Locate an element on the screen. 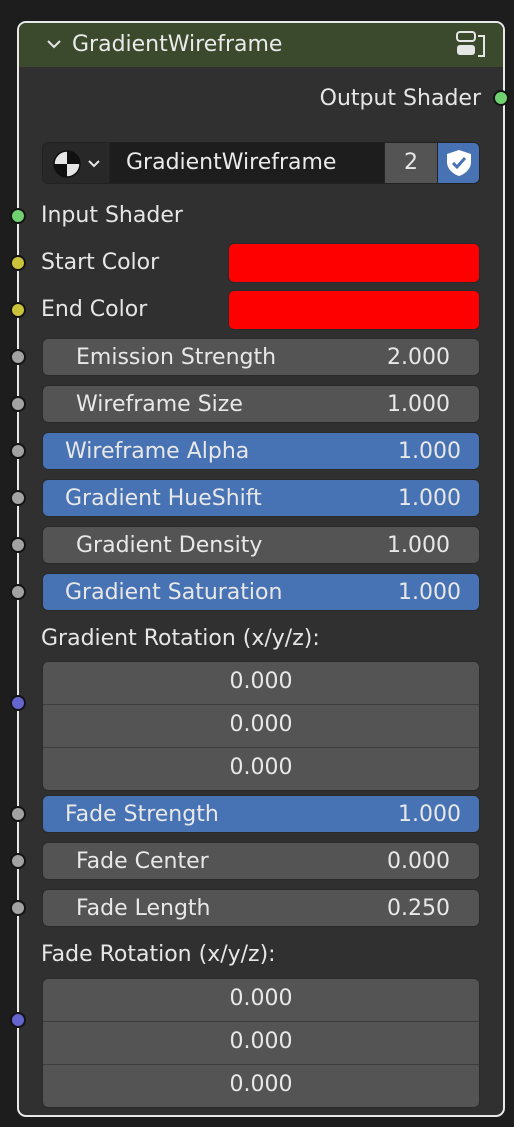  node-group-name-field: GradientWireframe is located at coordinates (247, 163).